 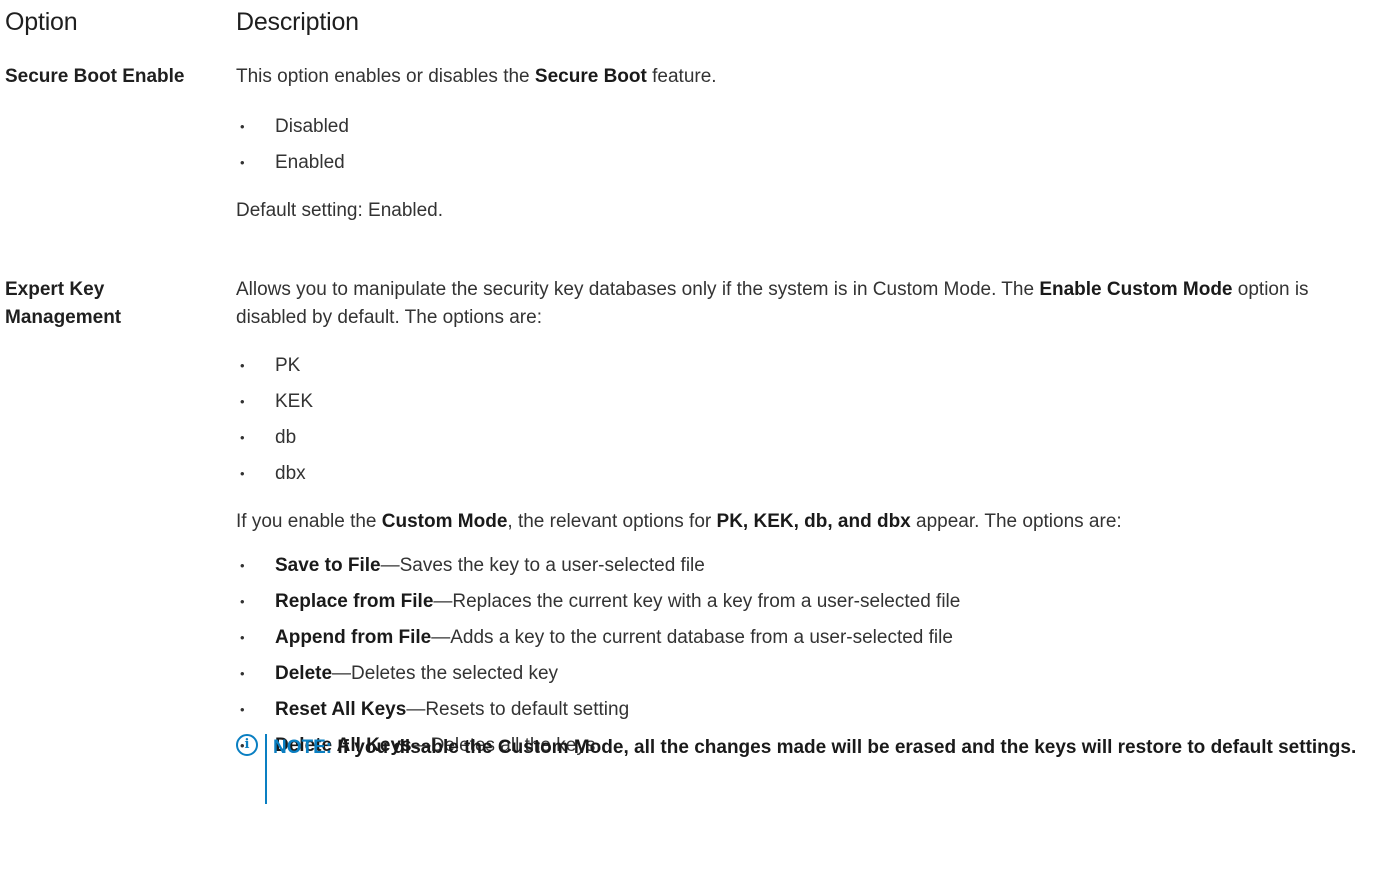 I want to click on list-item: Reset All Keys—Resets to default setting, so click(x=801, y=710).